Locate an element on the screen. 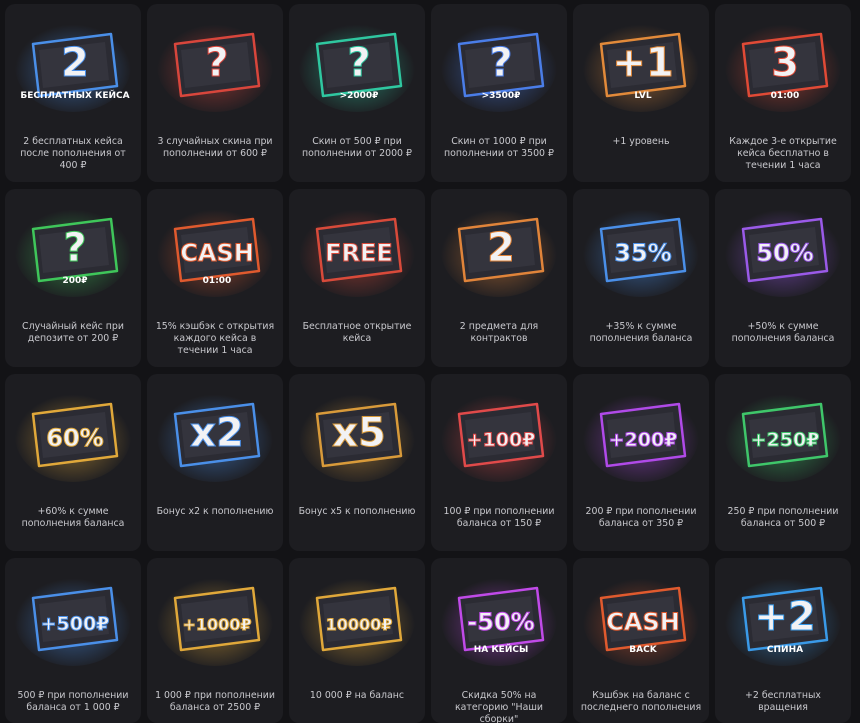  bonus-x5-icon: x5 is located at coordinates (357, 430).